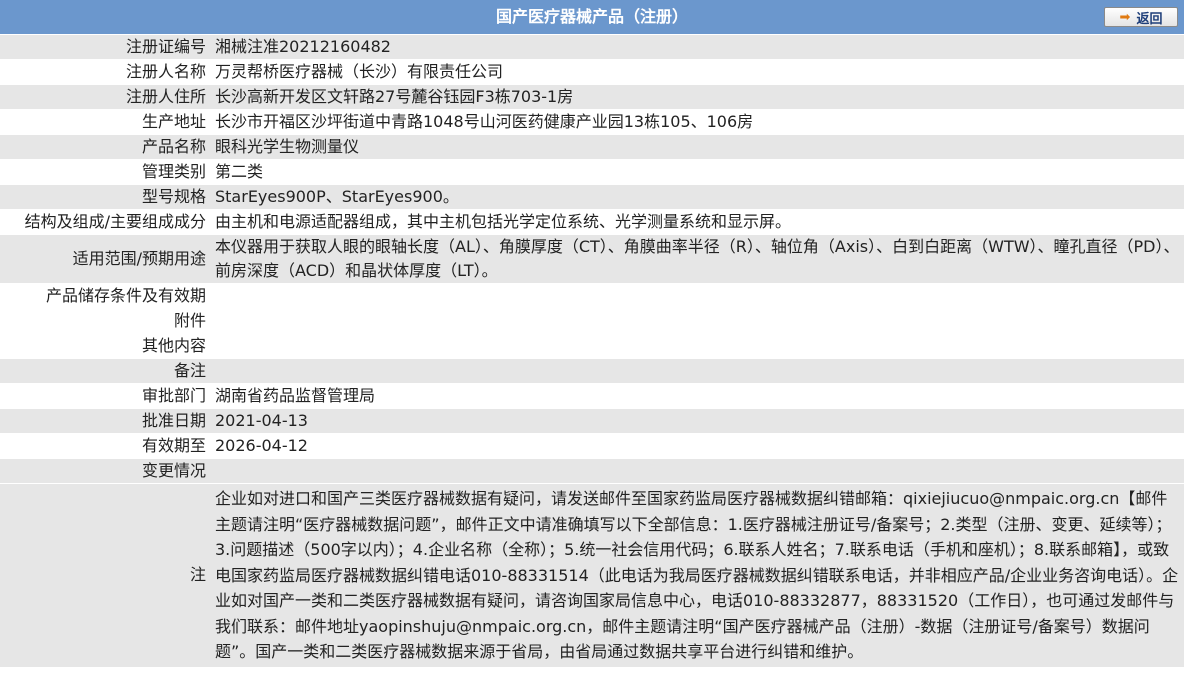 This screenshot has width=1184, height=687. I want to click on arrow-right-icon: ➡, so click(1125, 17).